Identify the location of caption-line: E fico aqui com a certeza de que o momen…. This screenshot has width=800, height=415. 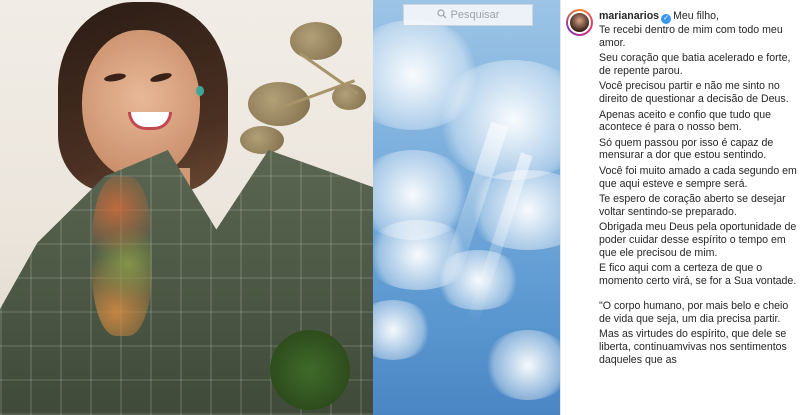
(698, 274).